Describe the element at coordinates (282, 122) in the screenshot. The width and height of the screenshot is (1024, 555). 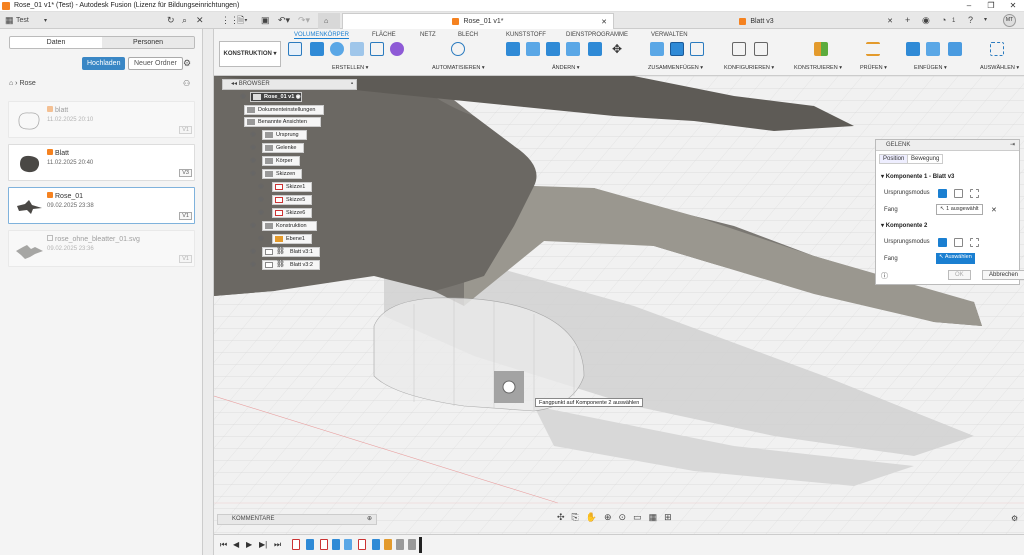
I see `browser-node: Benannte Ansichten` at that location.